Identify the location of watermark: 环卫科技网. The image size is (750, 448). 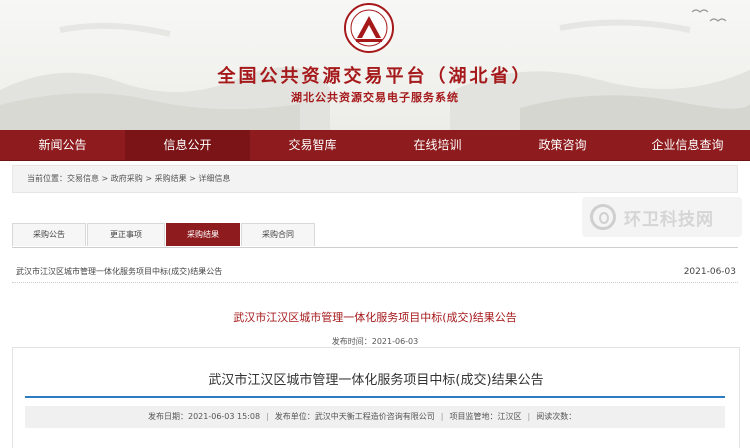
(662, 217).